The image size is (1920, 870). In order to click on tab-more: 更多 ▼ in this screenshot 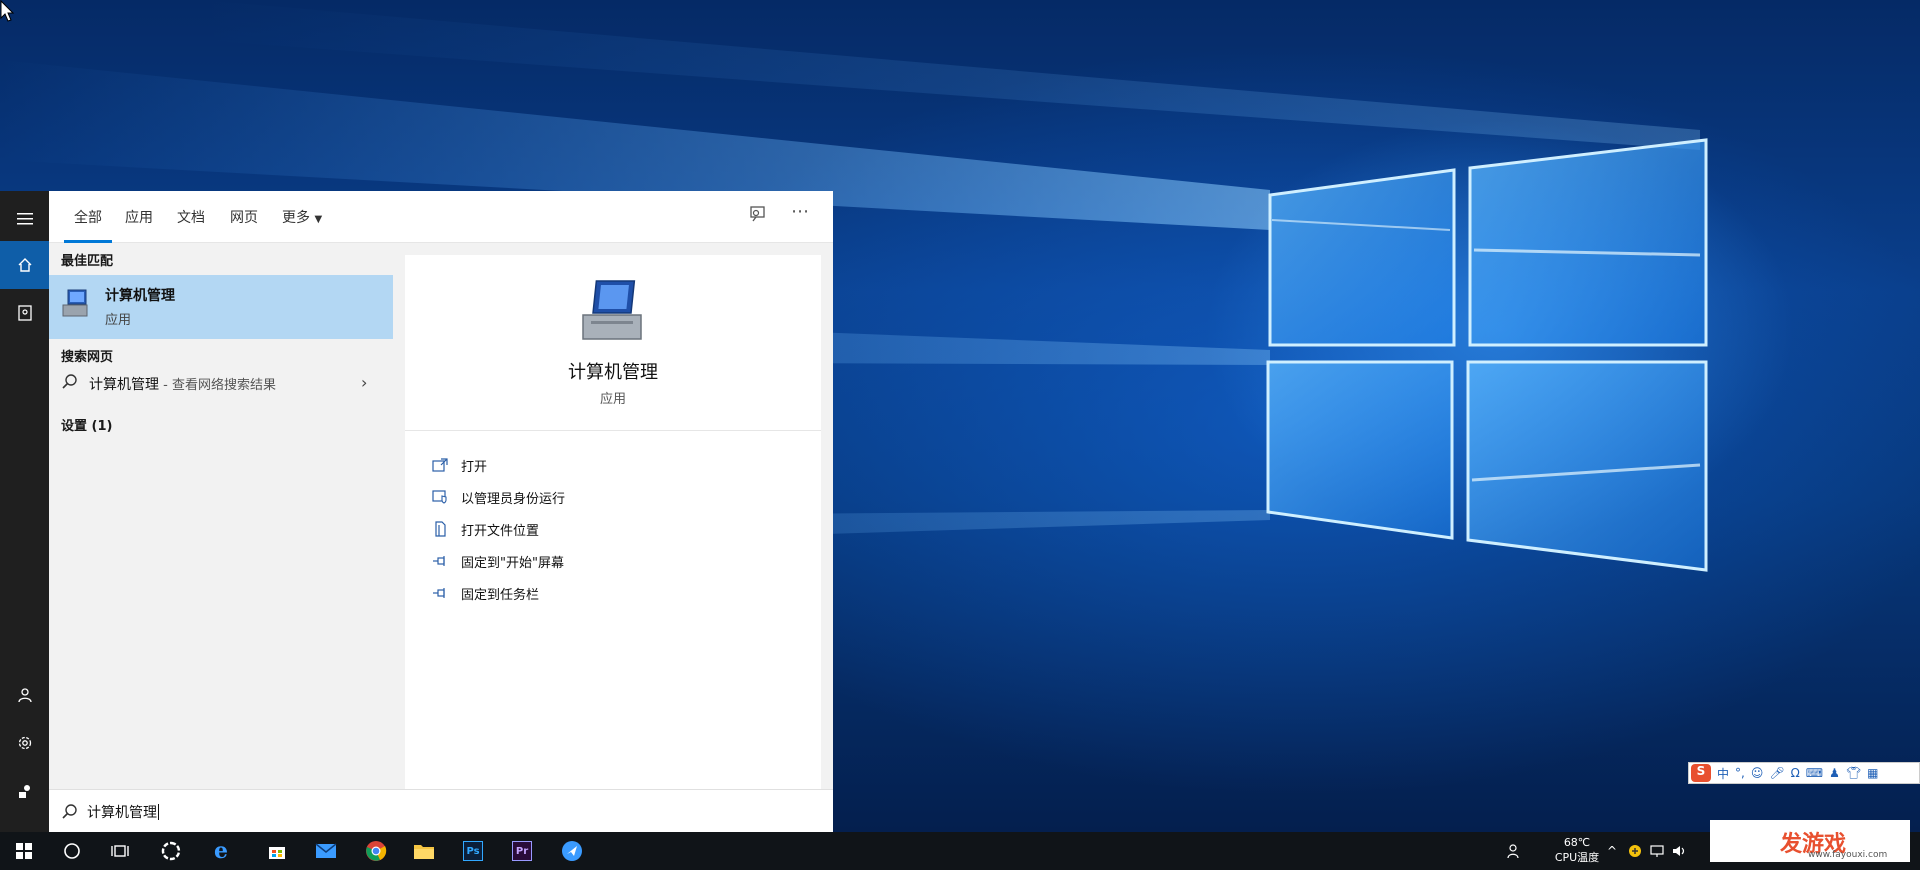, I will do `click(302, 225)`.